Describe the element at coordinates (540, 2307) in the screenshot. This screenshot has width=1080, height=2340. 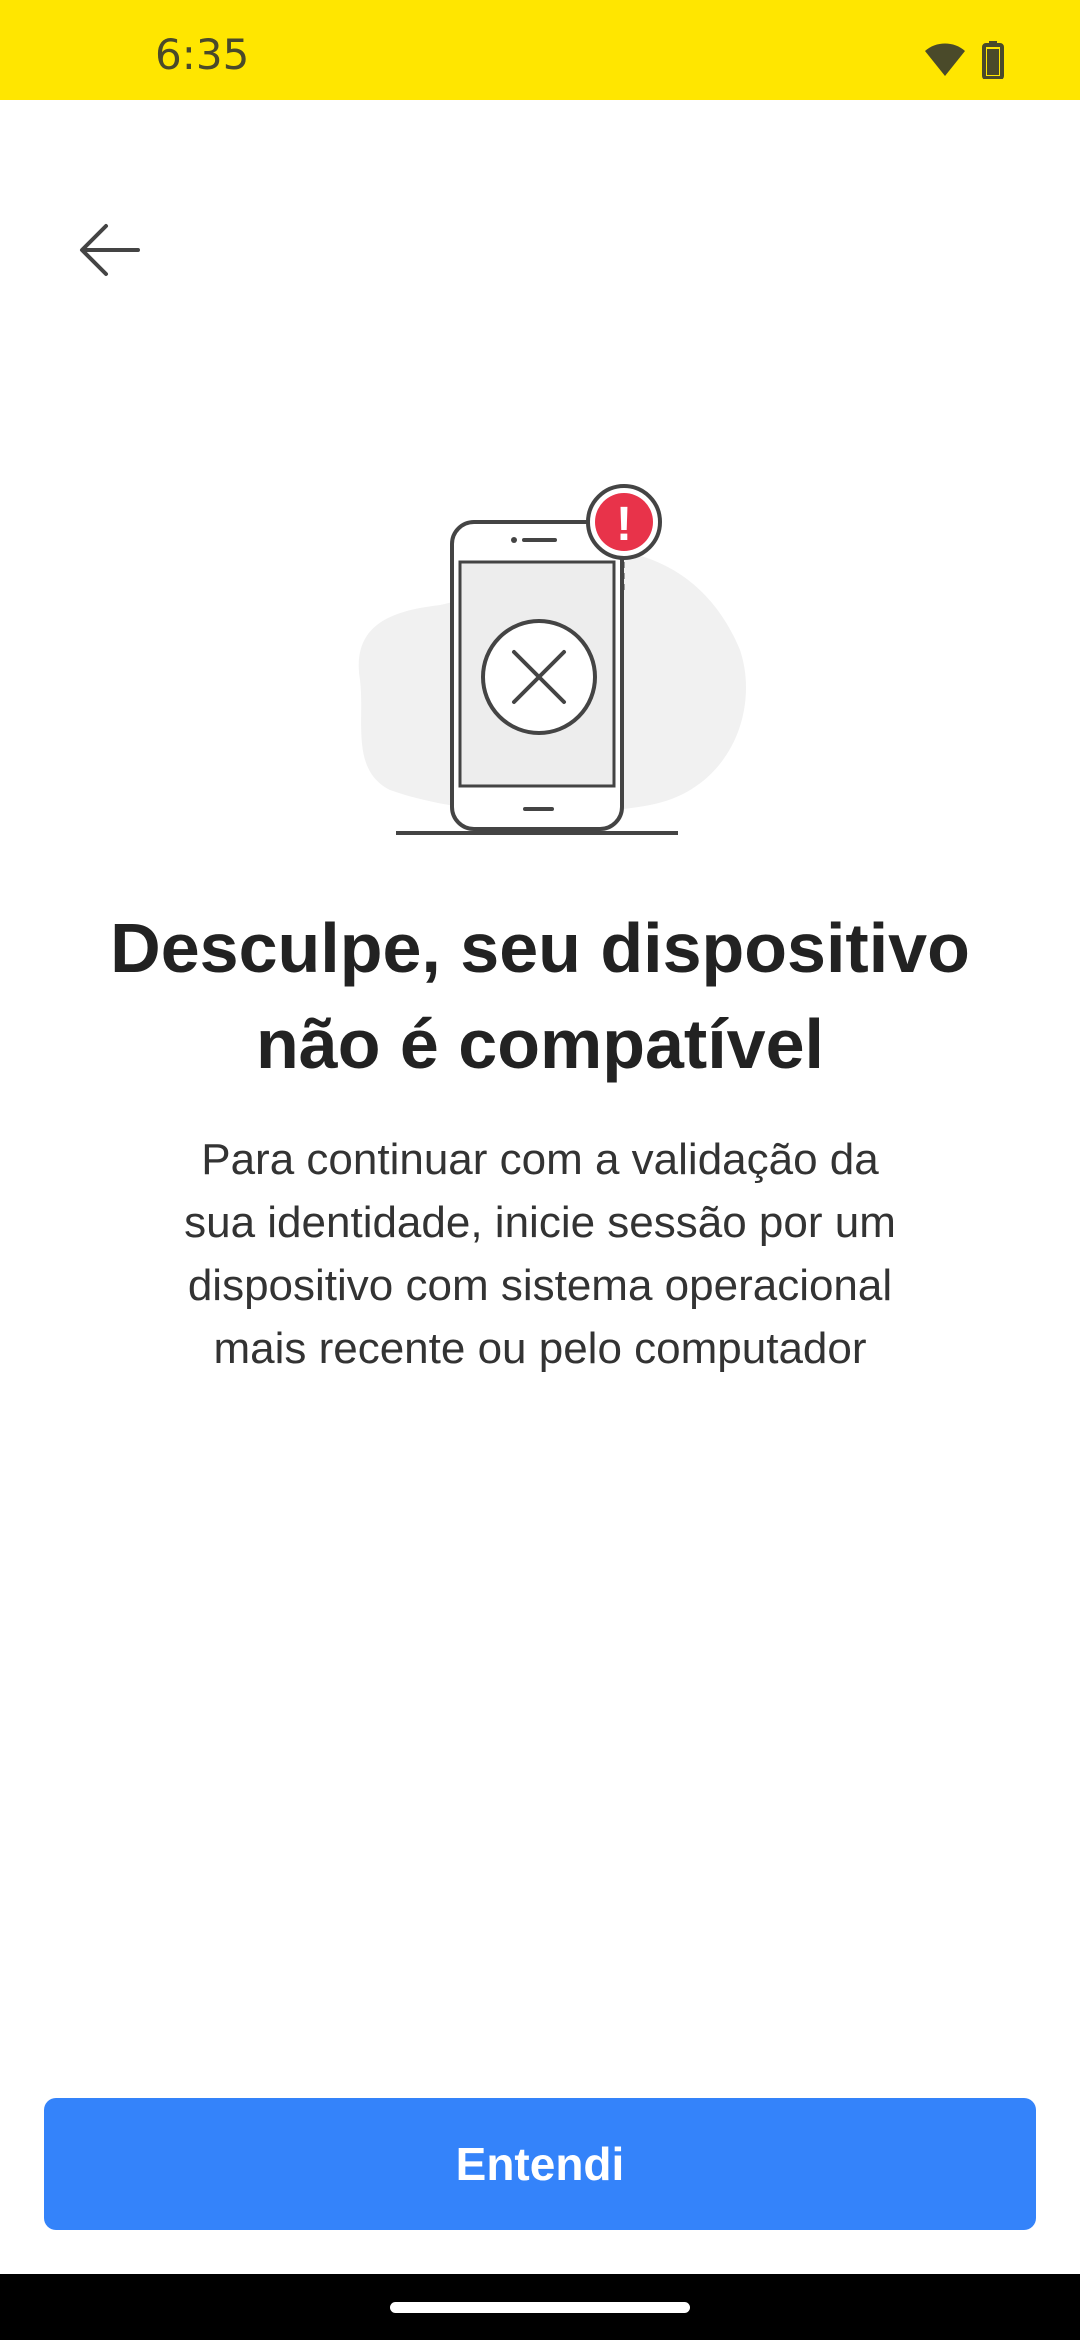
I see `home-indicator` at that location.